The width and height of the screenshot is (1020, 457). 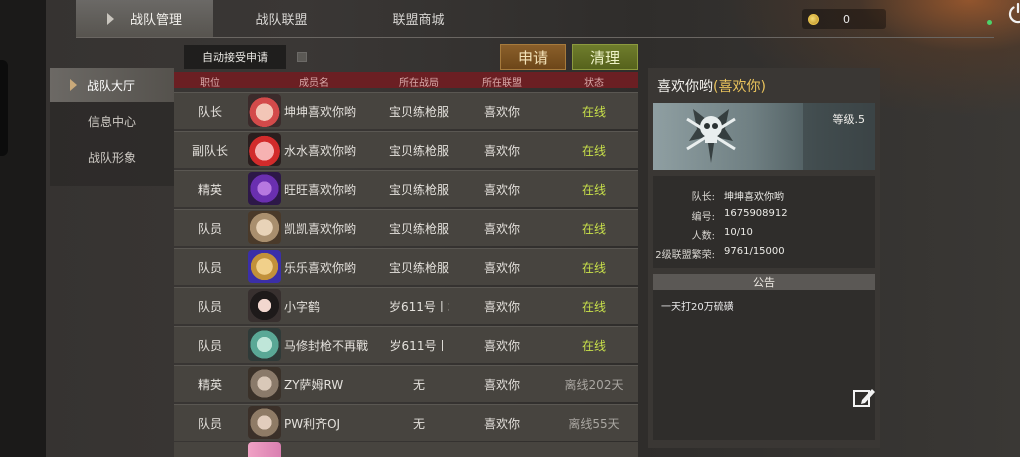 I want to click on table-row: 精英 ZY萨姆RW 无 喜欢你 离线202天, so click(x=406, y=383).